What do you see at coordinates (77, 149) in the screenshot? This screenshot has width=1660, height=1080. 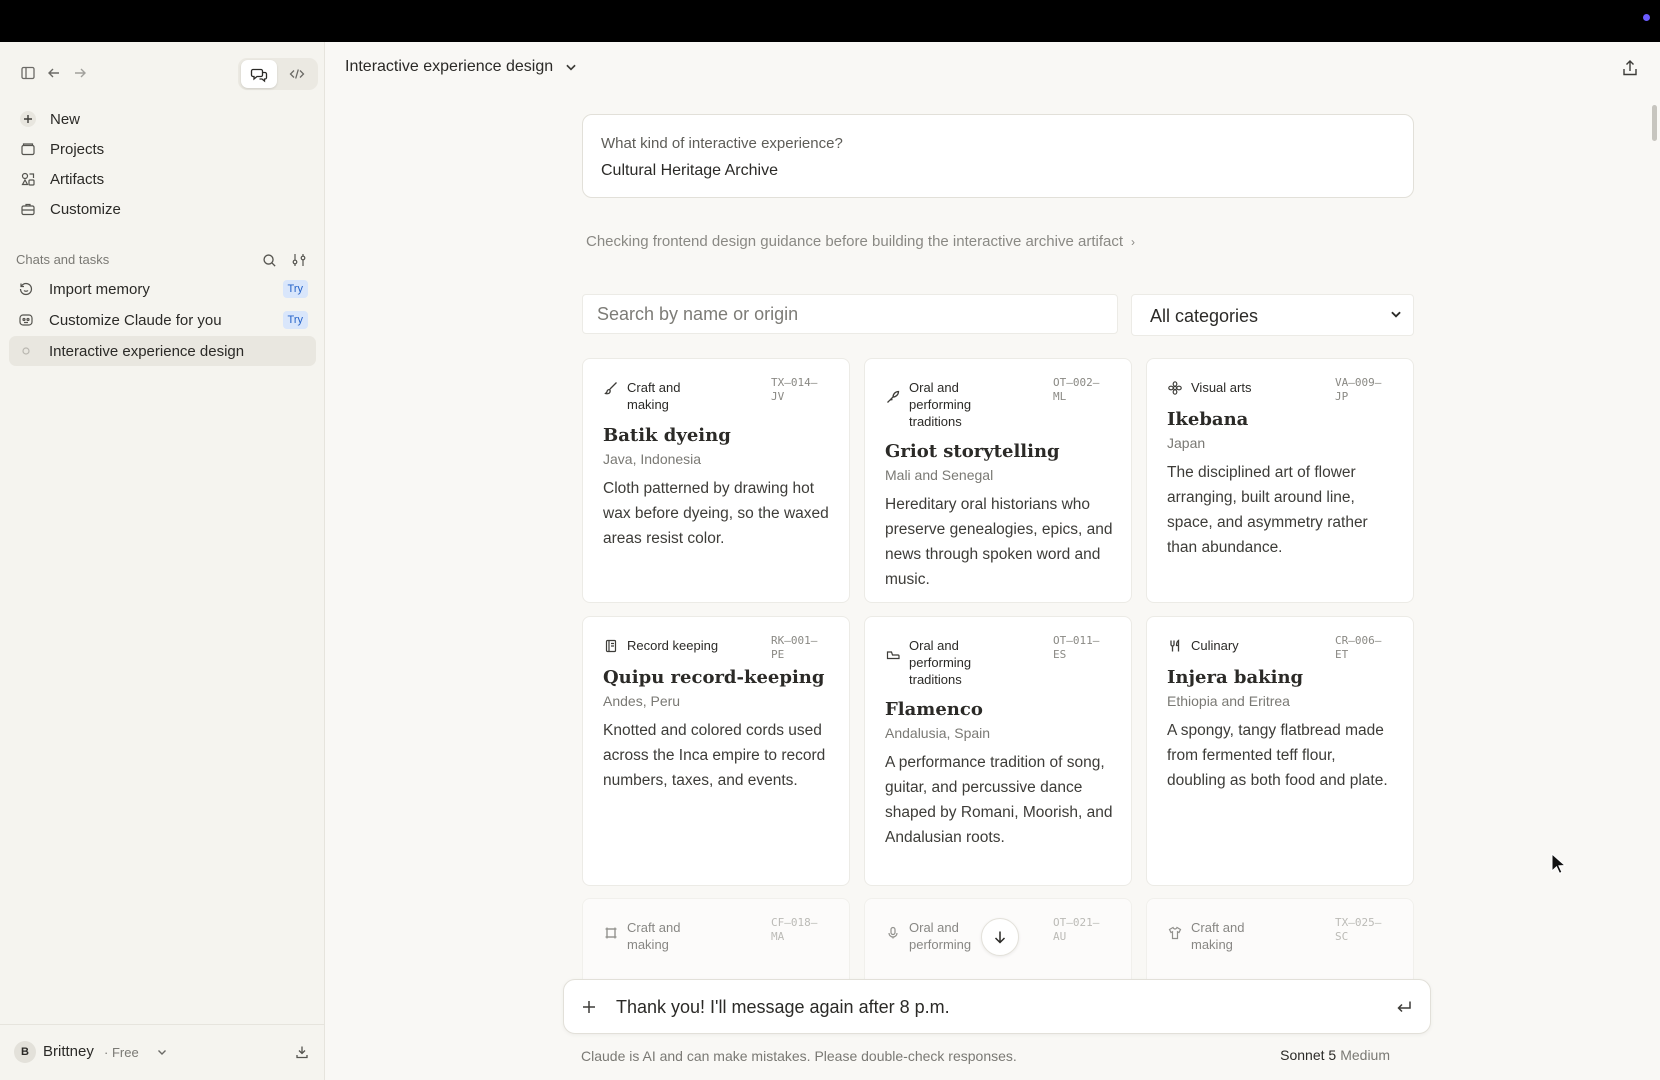 I see `nav-label: Projects` at bounding box center [77, 149].